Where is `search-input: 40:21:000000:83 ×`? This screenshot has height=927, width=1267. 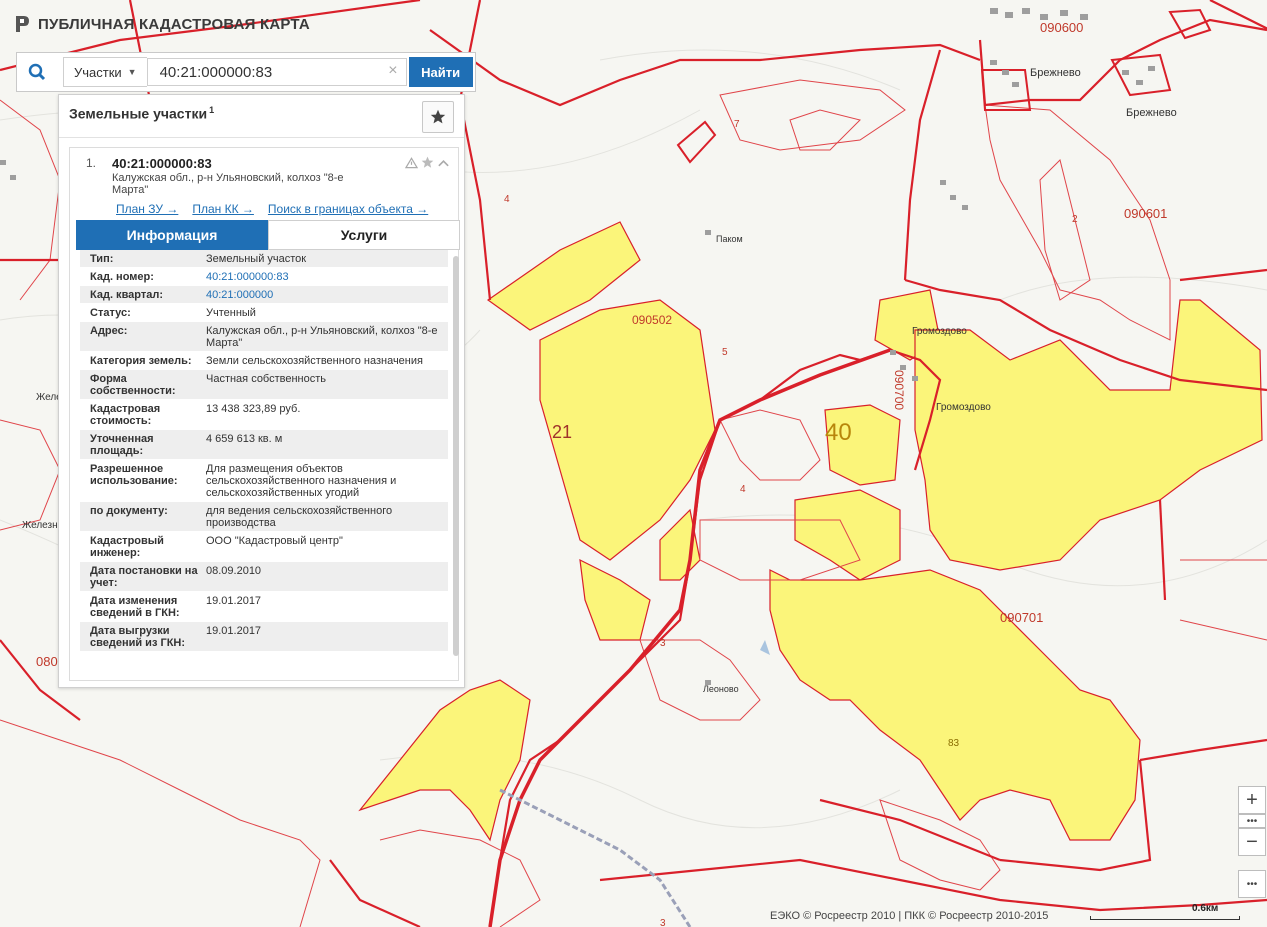
search-input: 40:21:000000:83 × is located at coordinates (276, 72).